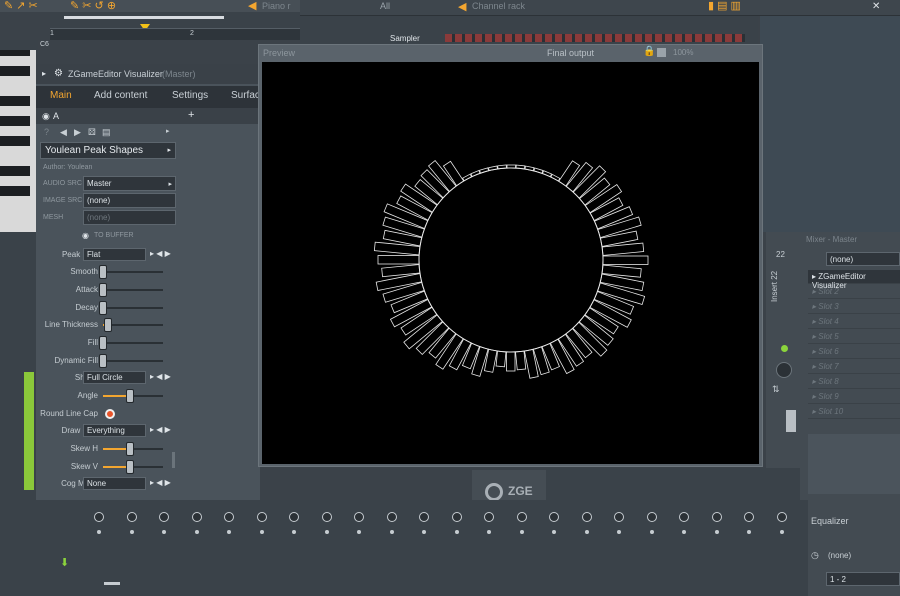  What do you see at coordinates (56, 116) in the screenshot?
I see `layer-name: A` at bounding box center [56, 116].